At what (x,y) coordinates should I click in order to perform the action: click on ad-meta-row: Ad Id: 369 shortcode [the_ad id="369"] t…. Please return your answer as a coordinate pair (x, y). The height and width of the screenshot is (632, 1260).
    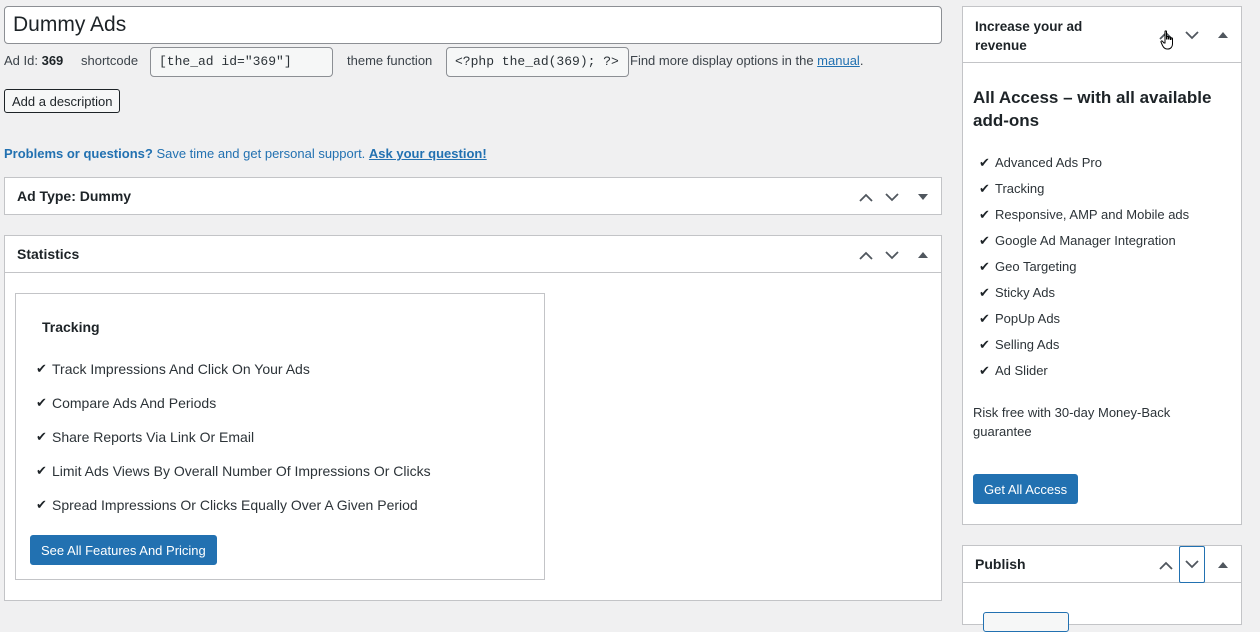
    Looking at the image, I should click on (474, 62).